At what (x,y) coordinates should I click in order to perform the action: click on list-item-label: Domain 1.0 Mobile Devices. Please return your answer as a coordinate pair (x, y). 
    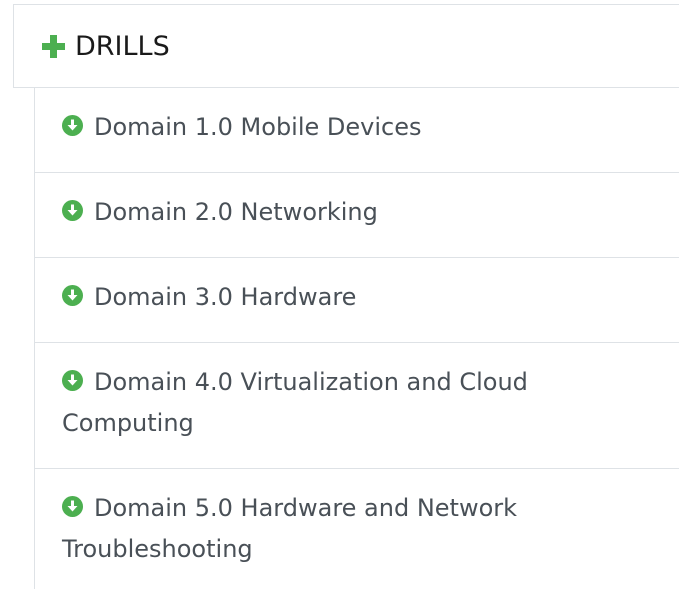
    Looking at the image, I should click on (258, 127).